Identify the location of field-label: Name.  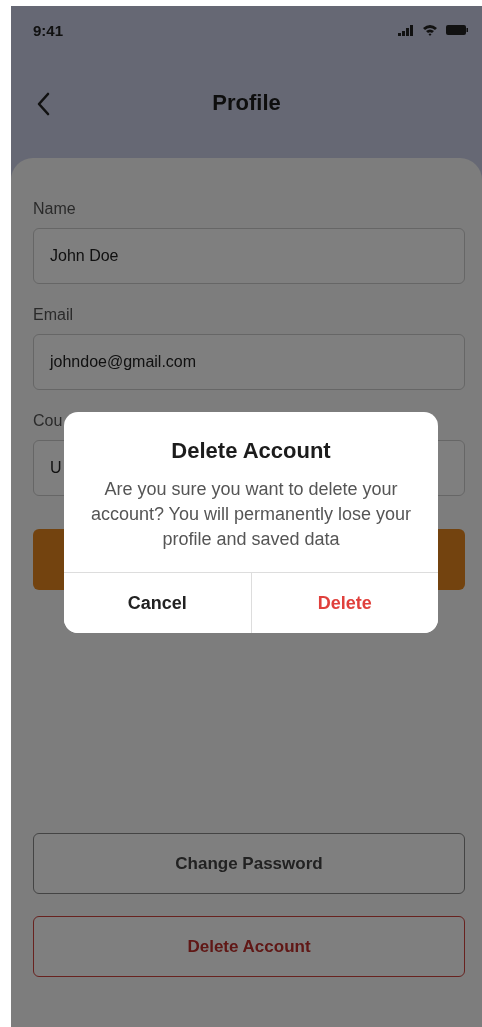
(54, 209).